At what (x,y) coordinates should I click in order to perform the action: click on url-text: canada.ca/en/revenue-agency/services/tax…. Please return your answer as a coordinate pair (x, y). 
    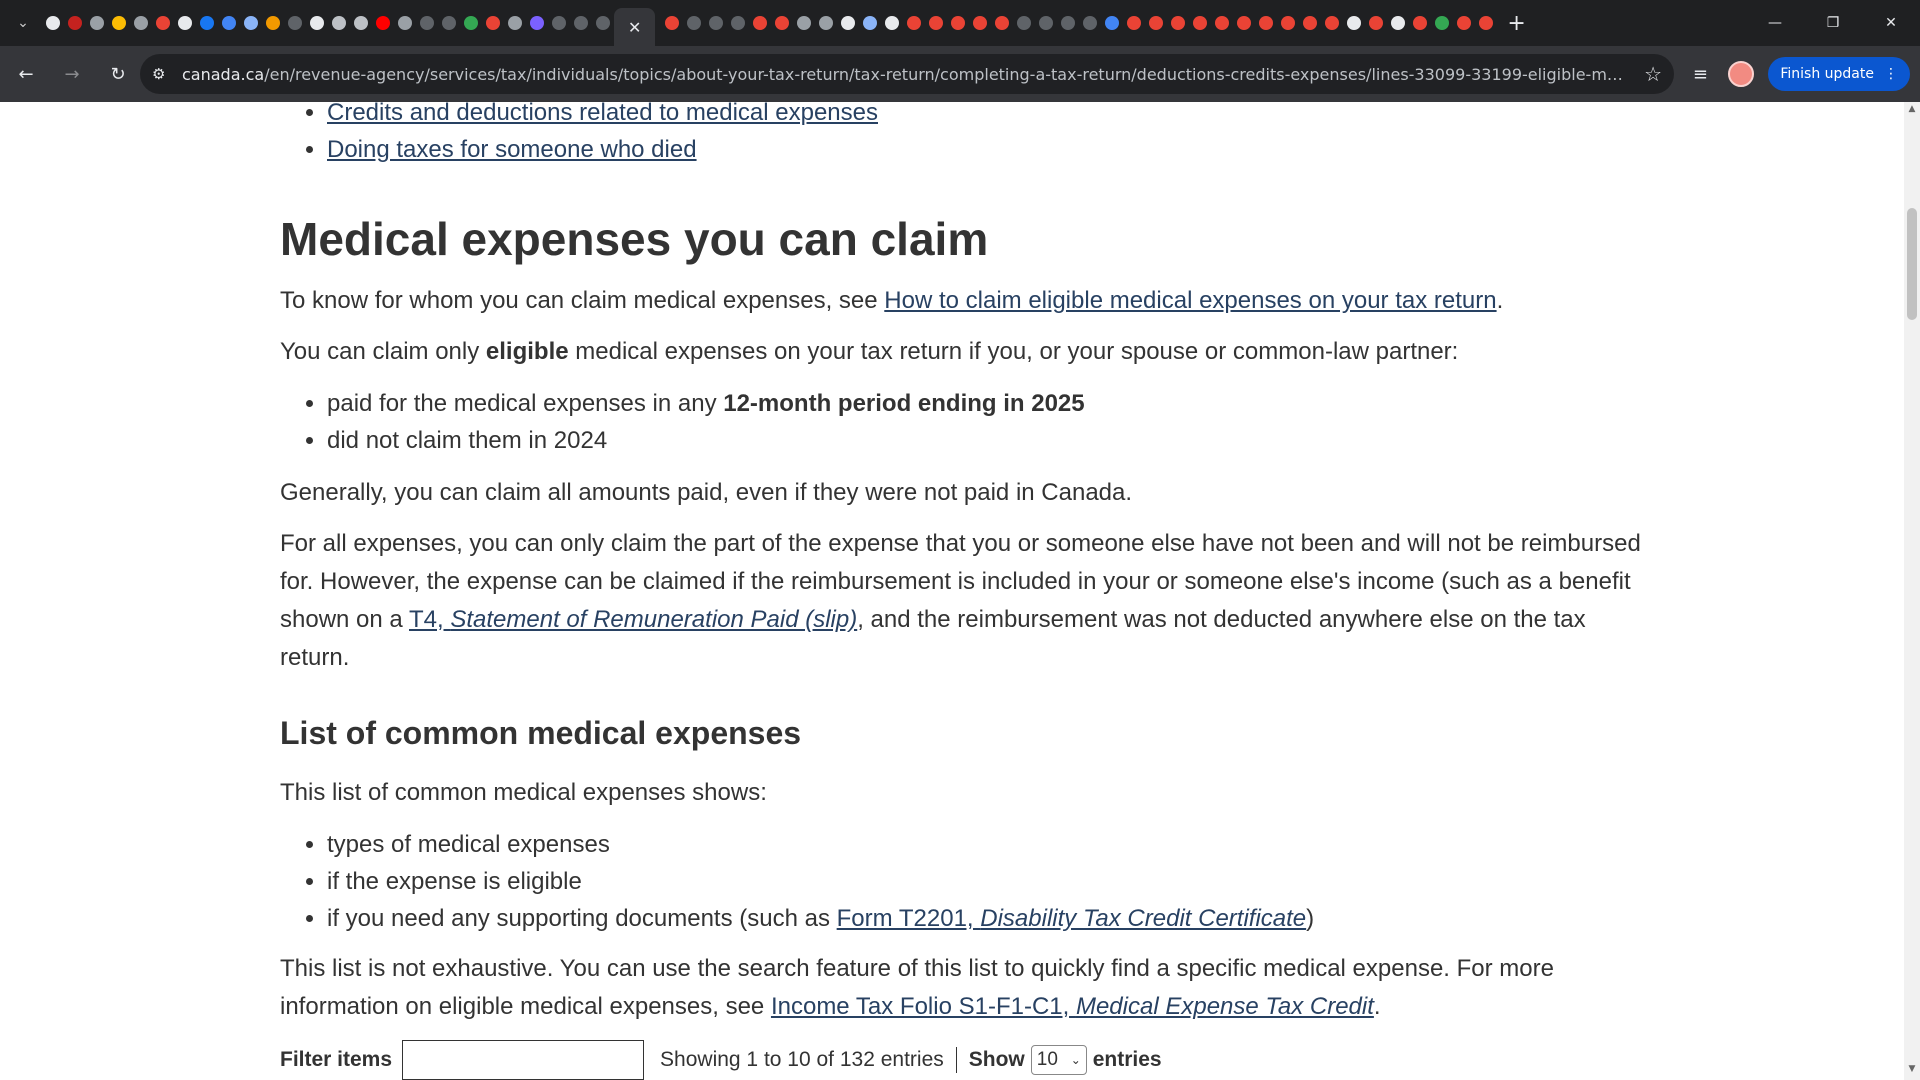
    Looking at the image, I should click on (907, 74).